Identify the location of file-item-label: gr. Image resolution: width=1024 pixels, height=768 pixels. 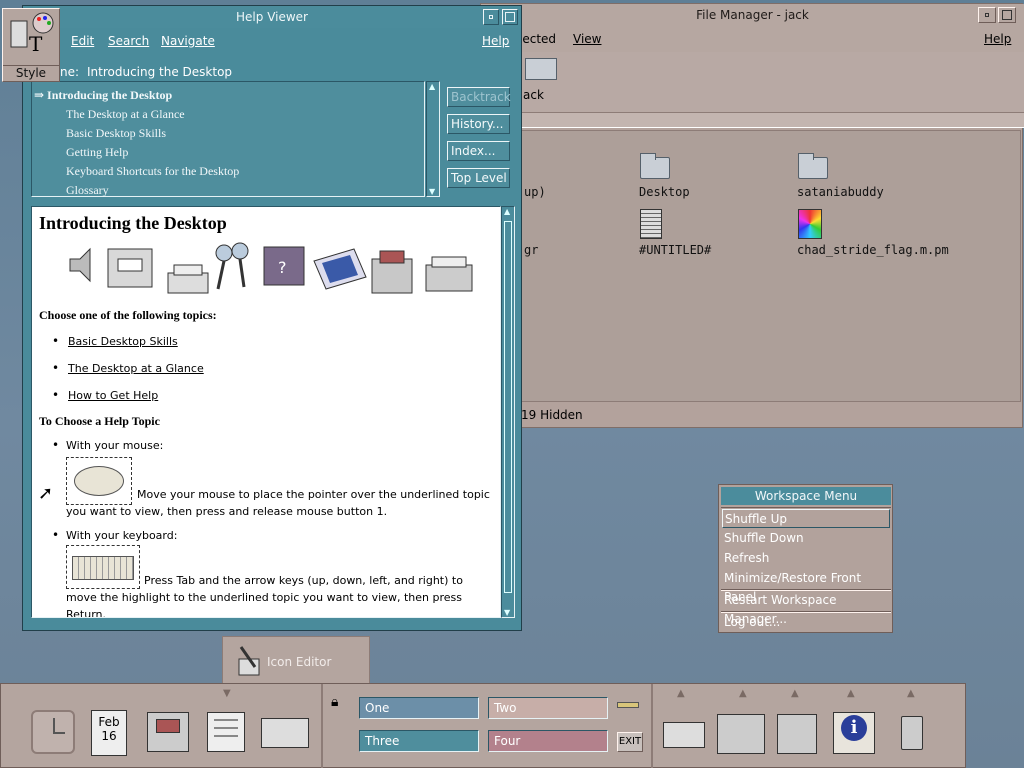
(531, 250).